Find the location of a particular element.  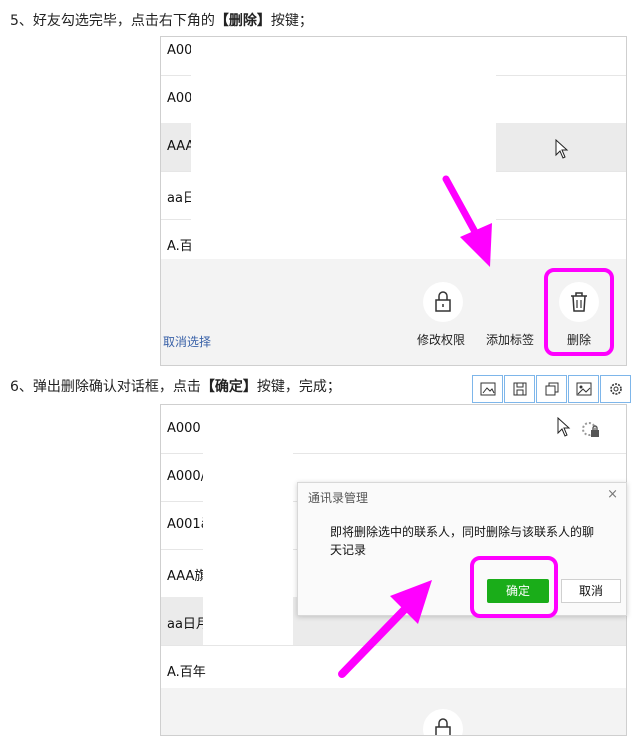

save-icon is located at coordinates (519, 389).